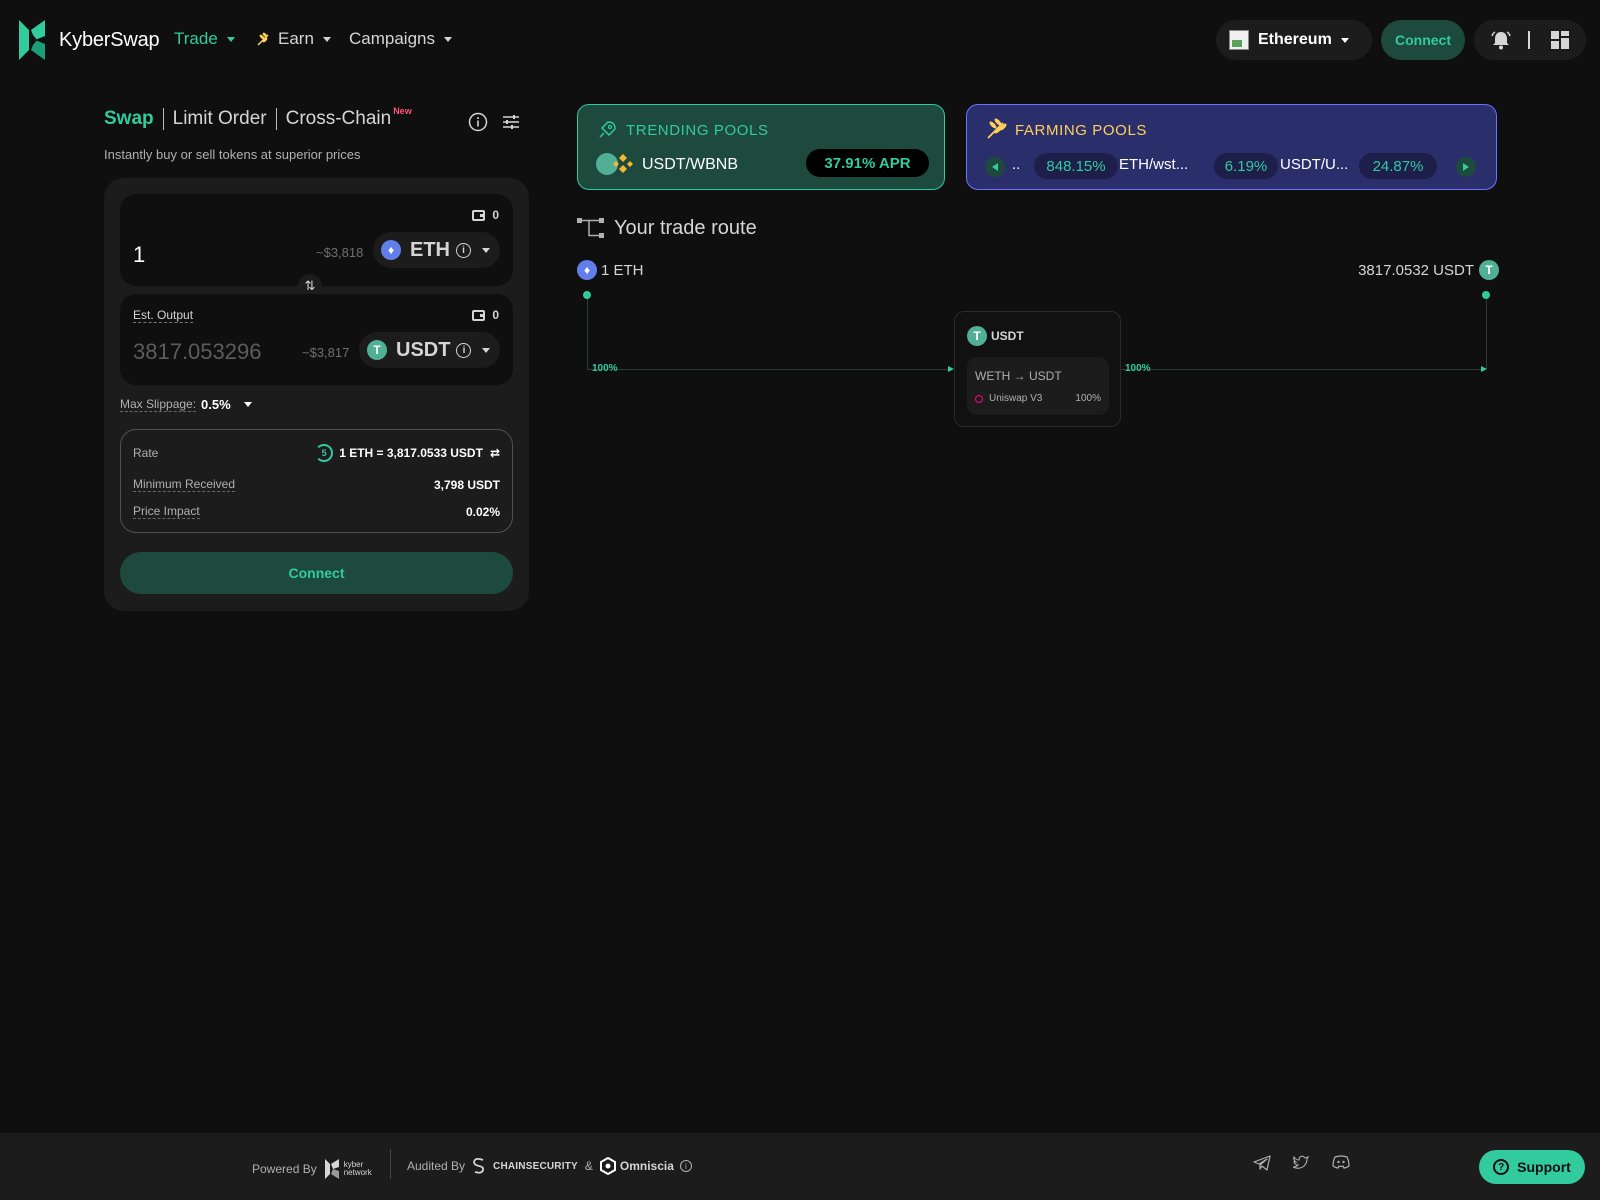  Describe the element at coordinates (163, 315) in the screenshot. I see `est-output-label: Est. Output` at that location.